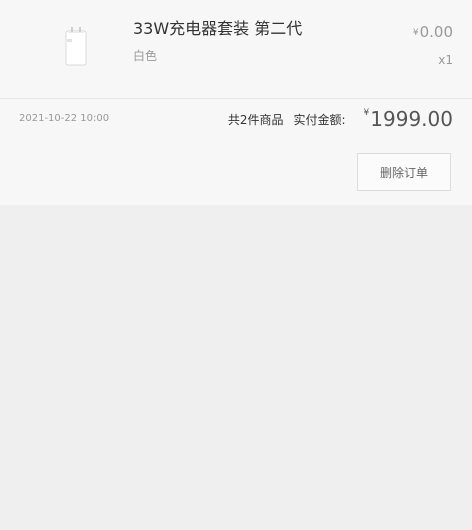  I want to click on order-date: 2021-10-22 10:00, so click(64, 118).